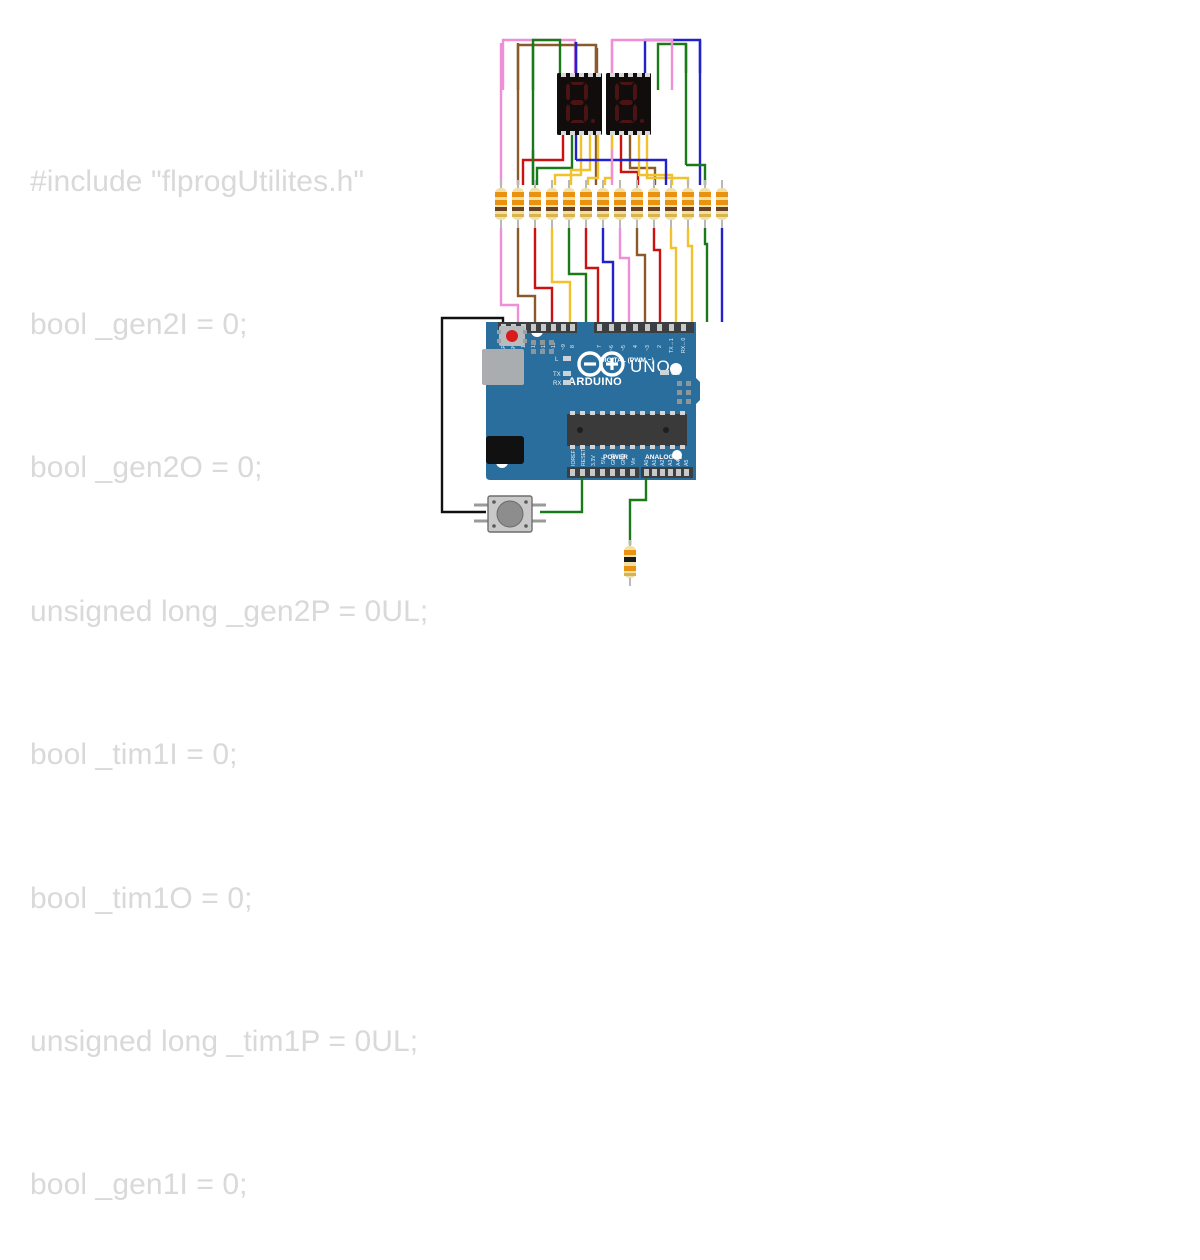  Describe the element at coordinates (579, 104) in the screenshot. I see `seven-segment-display-tens` at that location.